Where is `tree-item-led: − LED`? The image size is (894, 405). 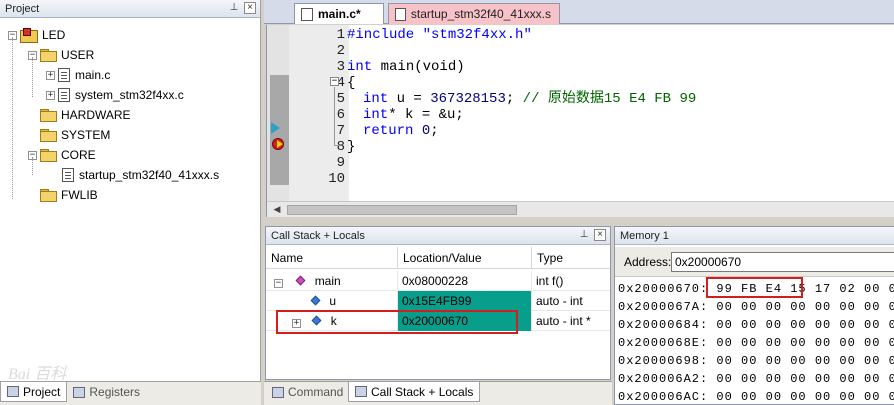 tree-item-led: − LED is located at coordinates (36, 35).